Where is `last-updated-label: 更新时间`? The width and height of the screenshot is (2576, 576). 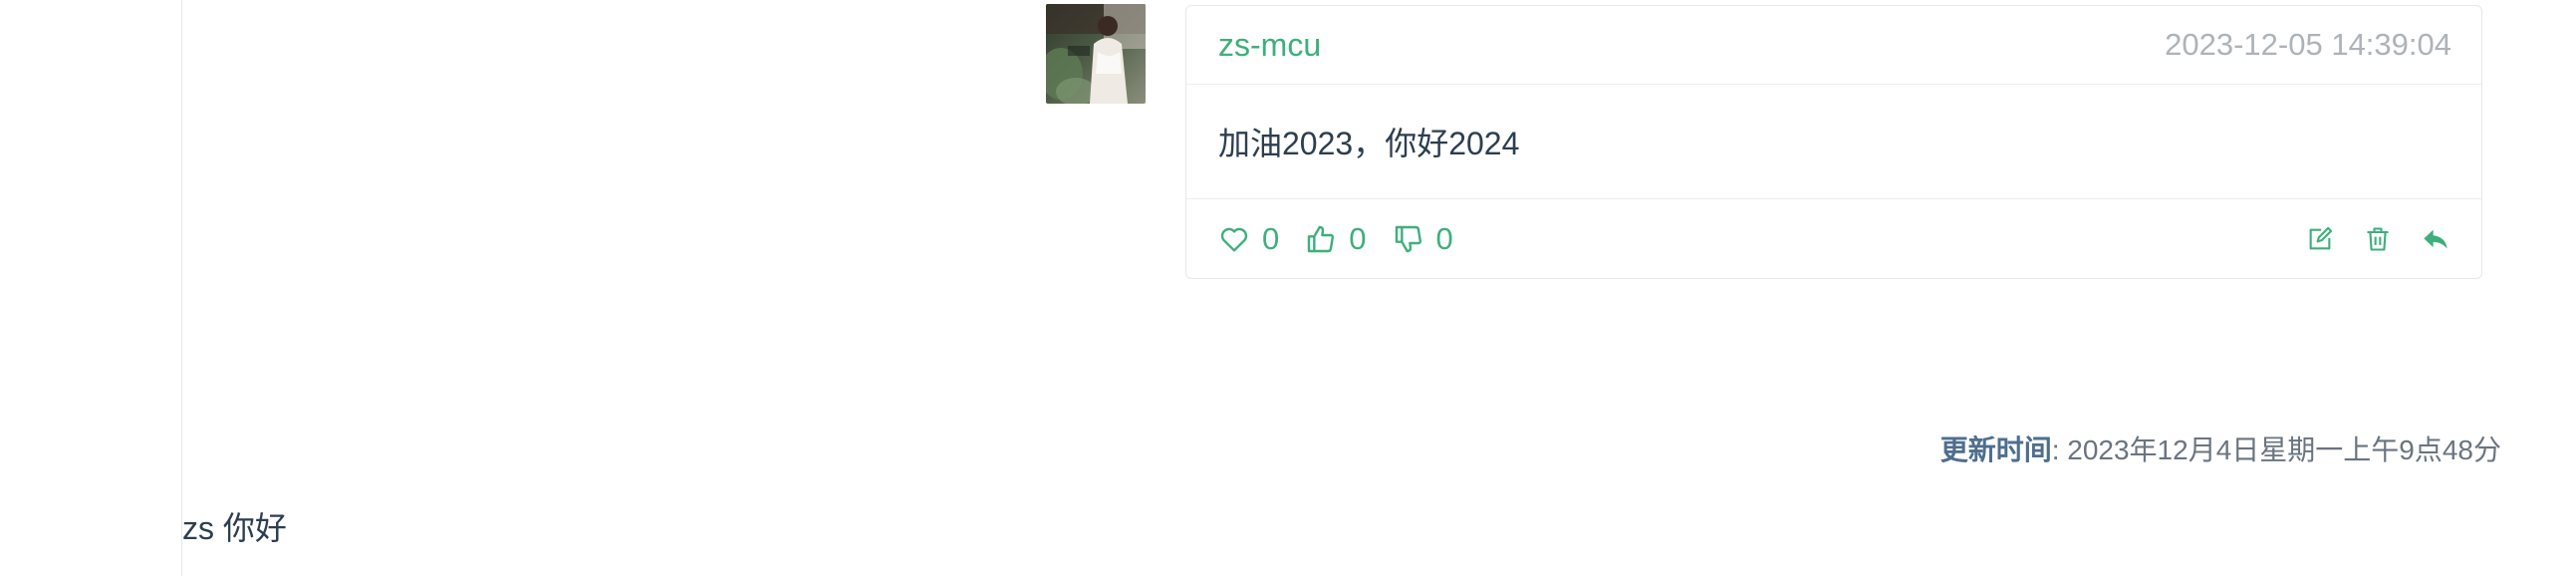
last-updated-label: 更新时间 is located at coordinates (1995, 449).